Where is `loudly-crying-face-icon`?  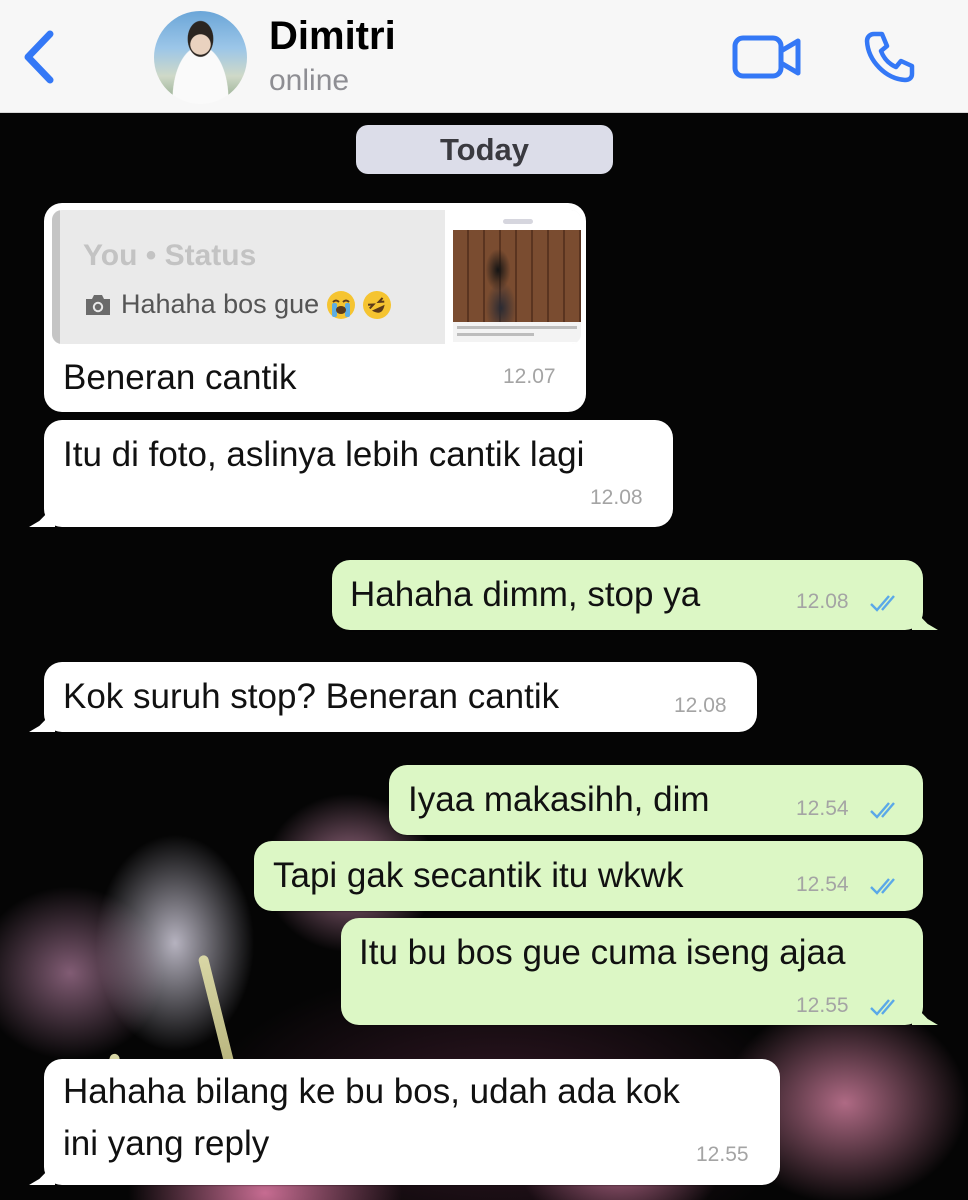 loudly-crying-face-icon is located at coordinates (341, 304).